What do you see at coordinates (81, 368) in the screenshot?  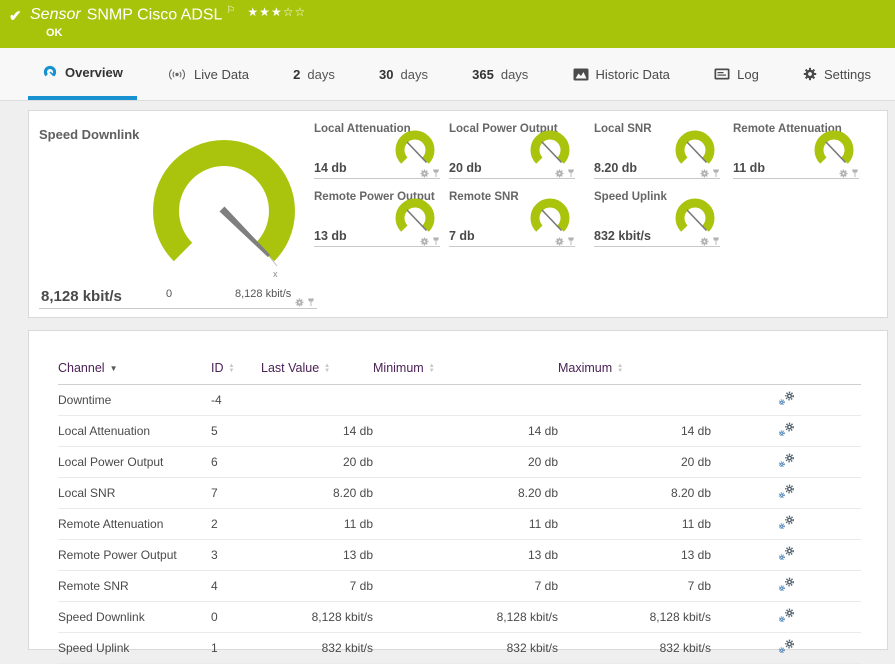 I see `column-label: Channel` at bounding box center [81, 368].